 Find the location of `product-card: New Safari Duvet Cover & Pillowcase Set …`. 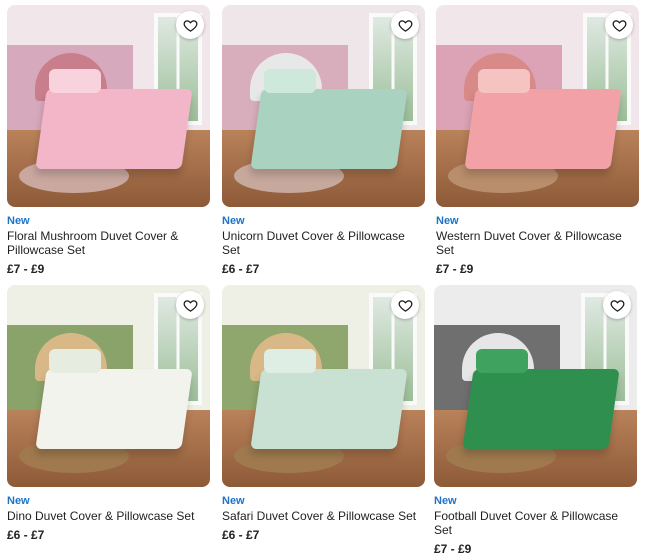

product-card: New Safari Duvet Cover & Pillowcase Set … is located at coordinates (323, 413).